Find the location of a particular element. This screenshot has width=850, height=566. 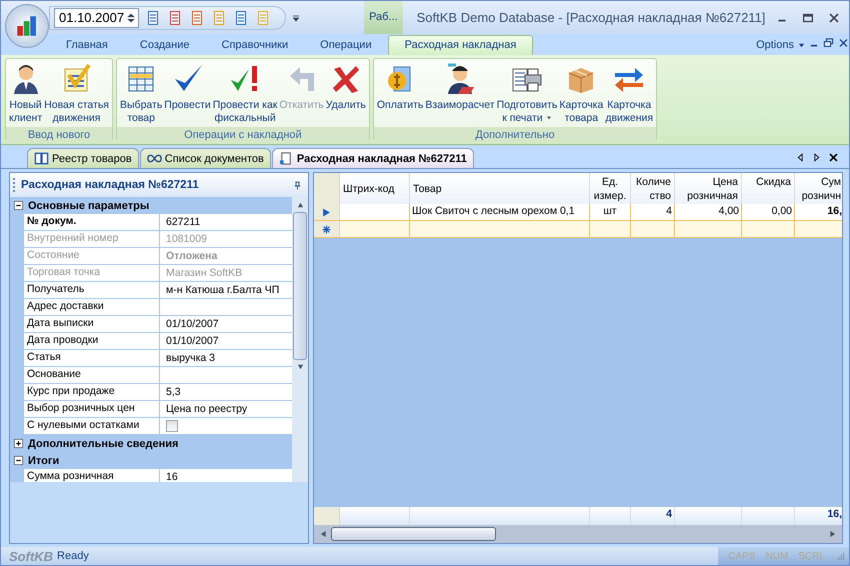

table-cell: 16, is located at coordinates (818, 212).